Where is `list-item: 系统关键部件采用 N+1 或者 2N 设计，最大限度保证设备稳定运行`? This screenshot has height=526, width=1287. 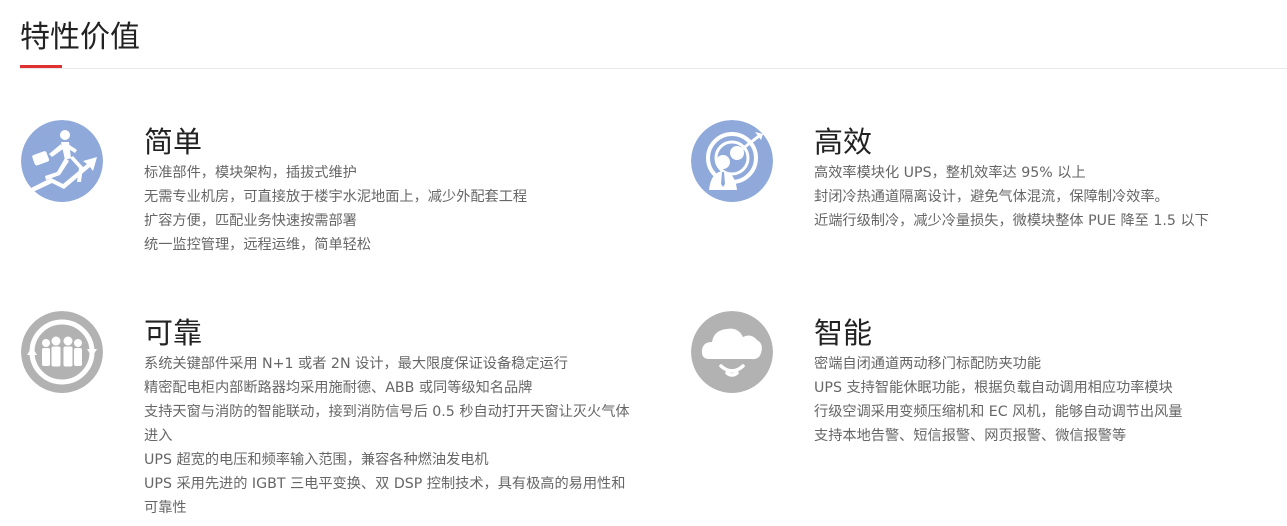 list-item: 系统关键部件采用 N+1 或者 2N 设计，最大限度保证设备稳定运行 is located at coordinates (356, 364).